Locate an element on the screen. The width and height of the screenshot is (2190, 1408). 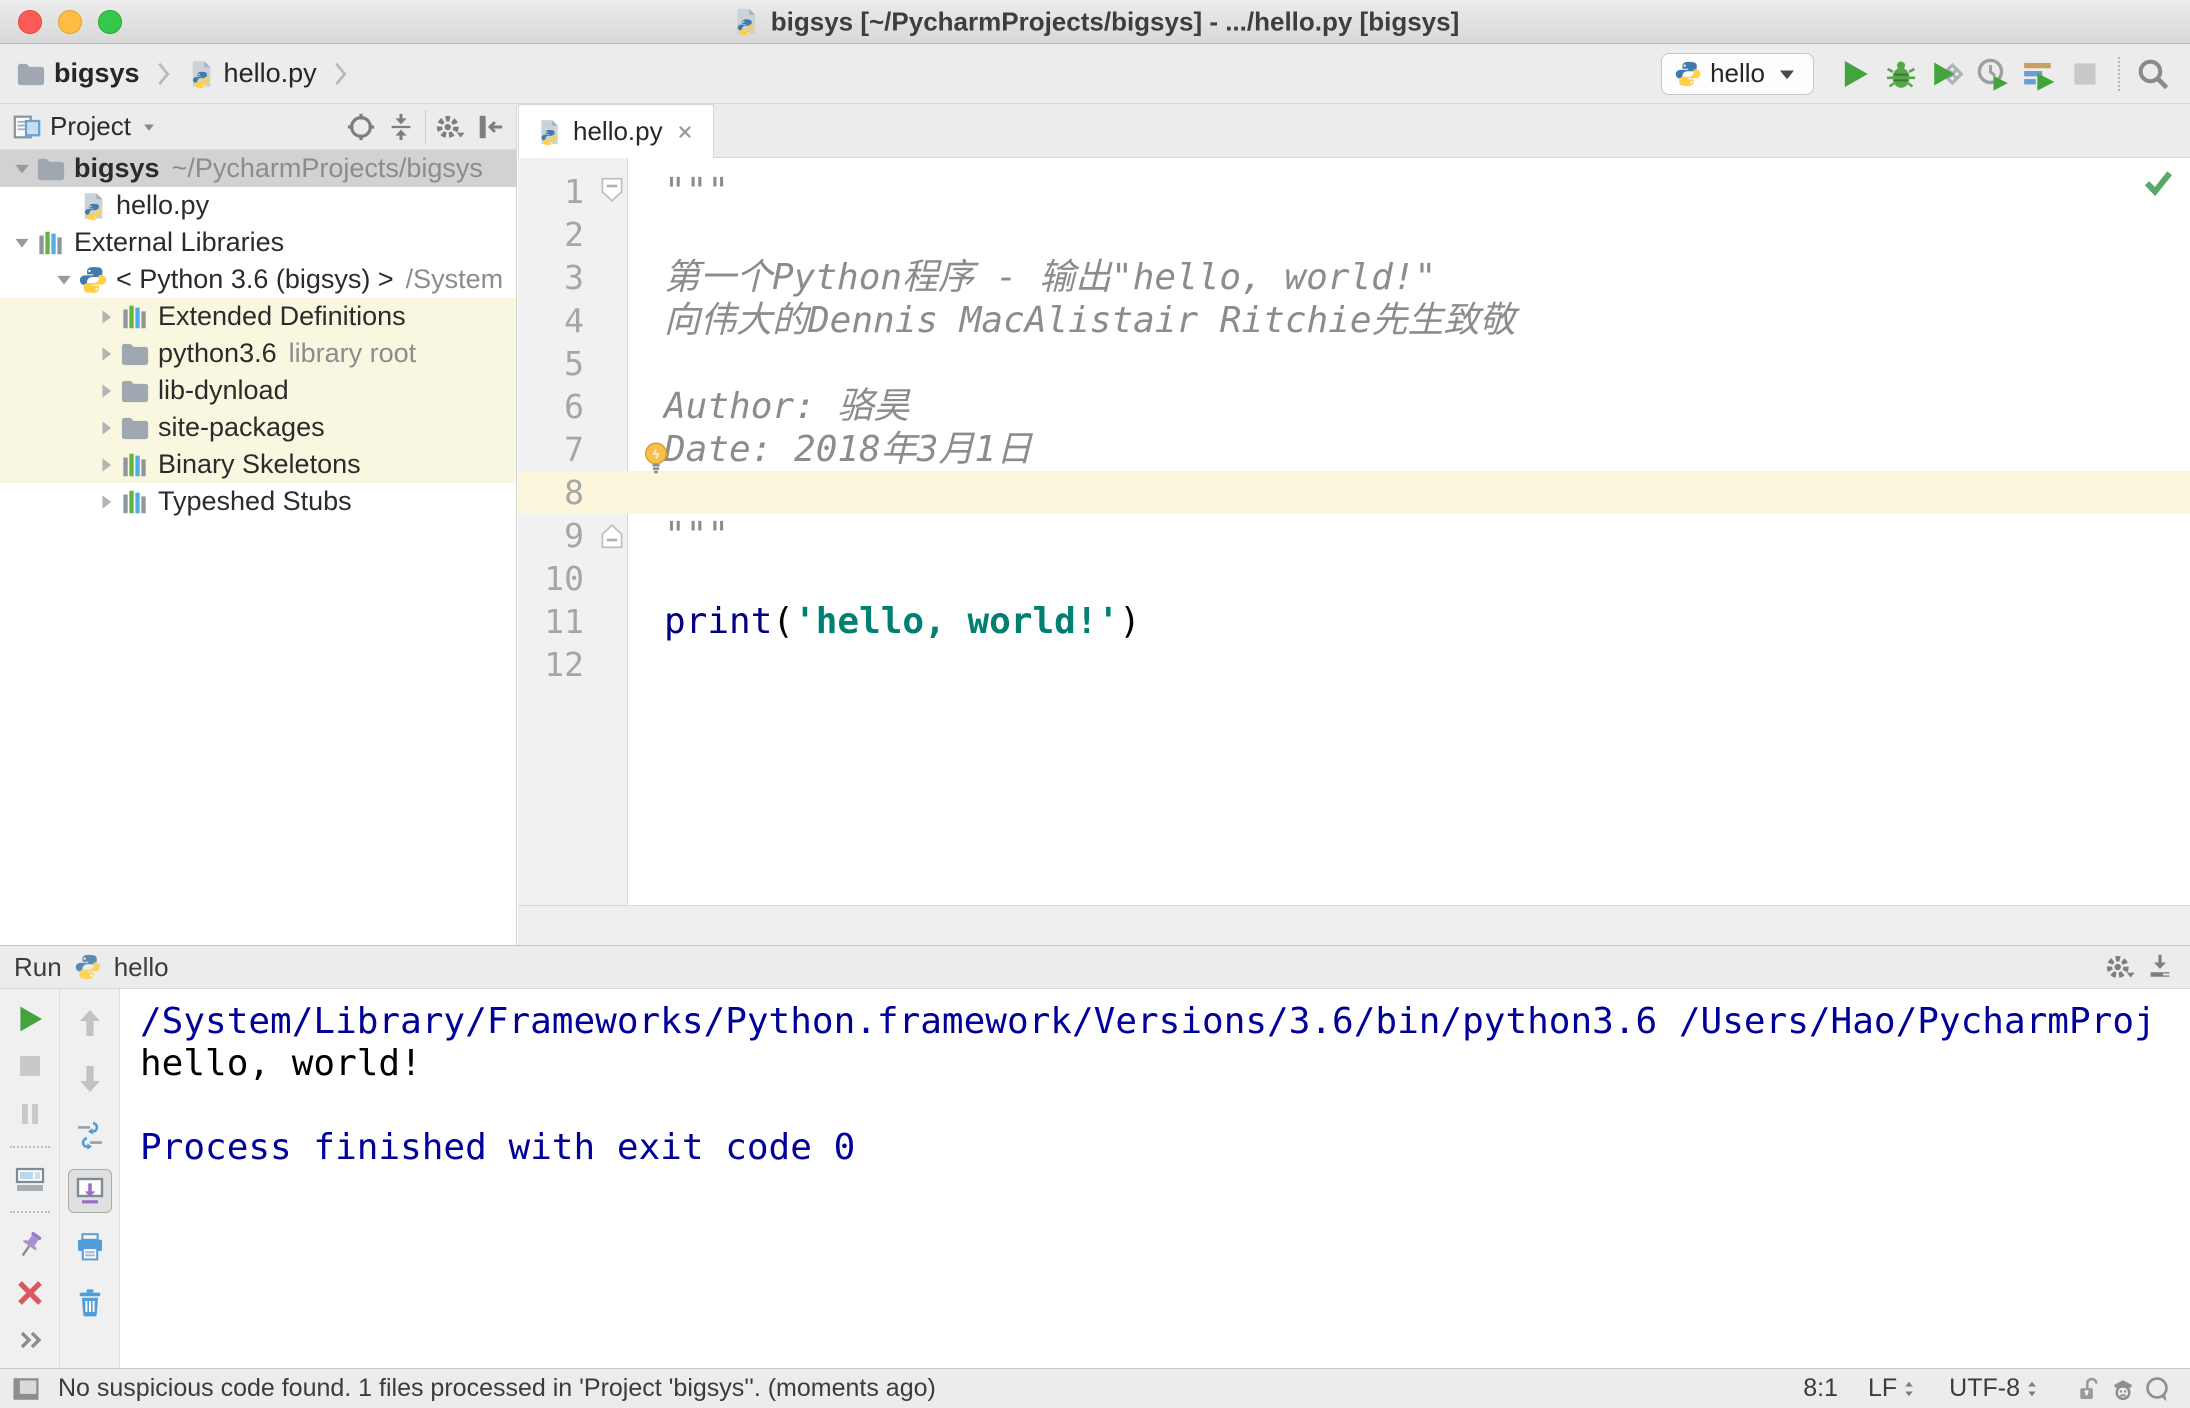
close-button is located at coordinates (30, 1293).